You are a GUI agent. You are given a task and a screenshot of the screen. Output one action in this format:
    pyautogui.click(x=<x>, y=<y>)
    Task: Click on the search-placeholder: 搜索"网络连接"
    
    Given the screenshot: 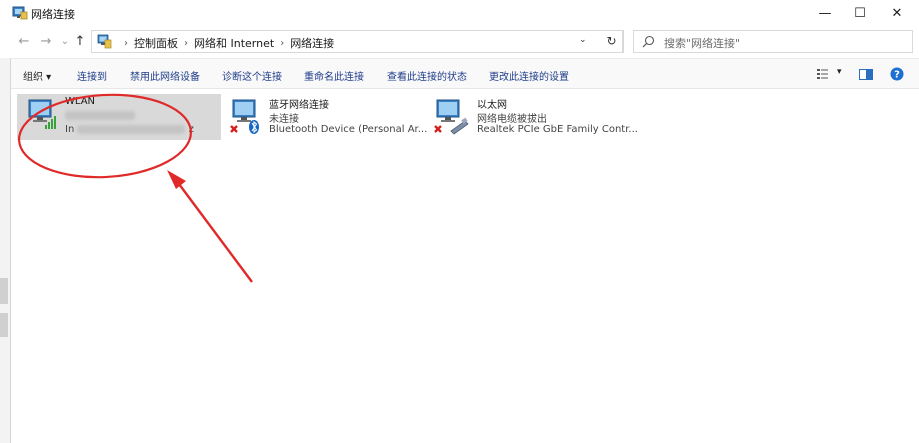 What is the action you would take?
    pyautogui.click(x=702, y=43)
    